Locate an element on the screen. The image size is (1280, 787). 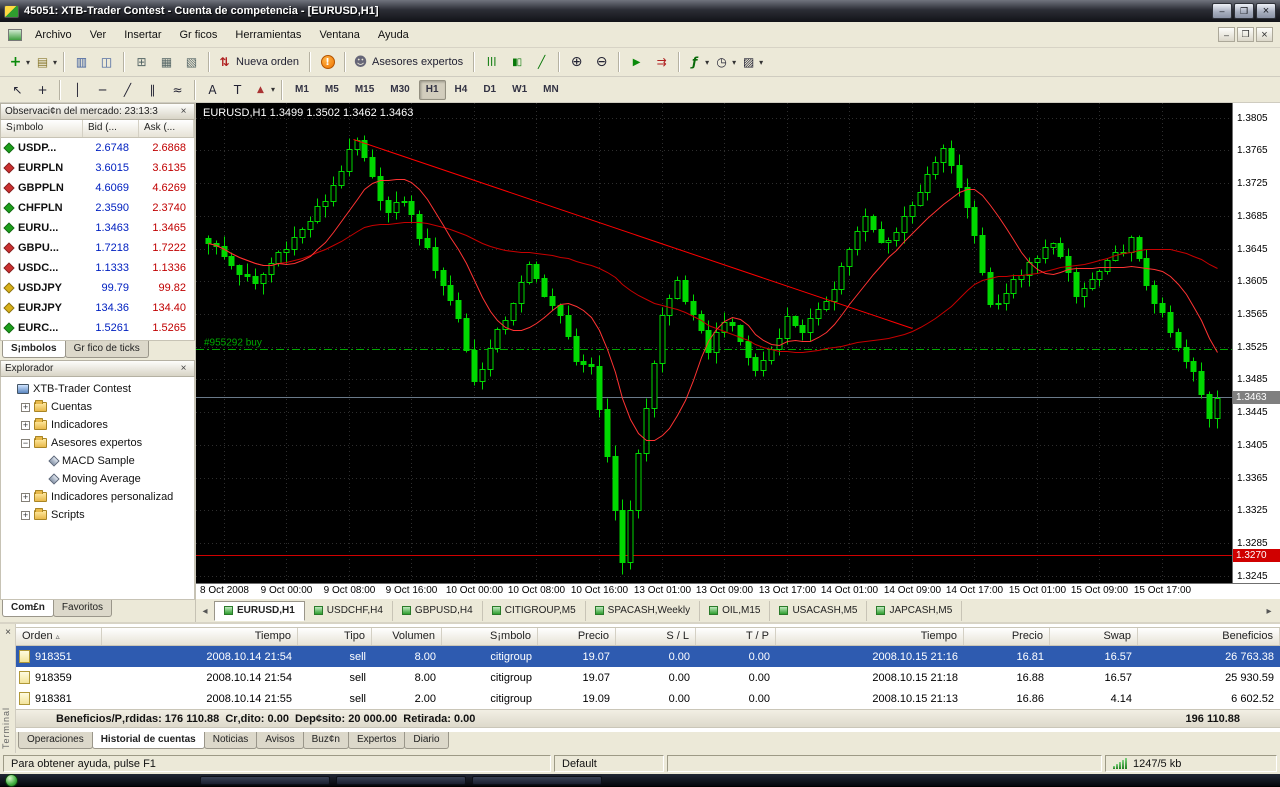
auto-scroll-button: ▶ is located at coordinates (636, 62).